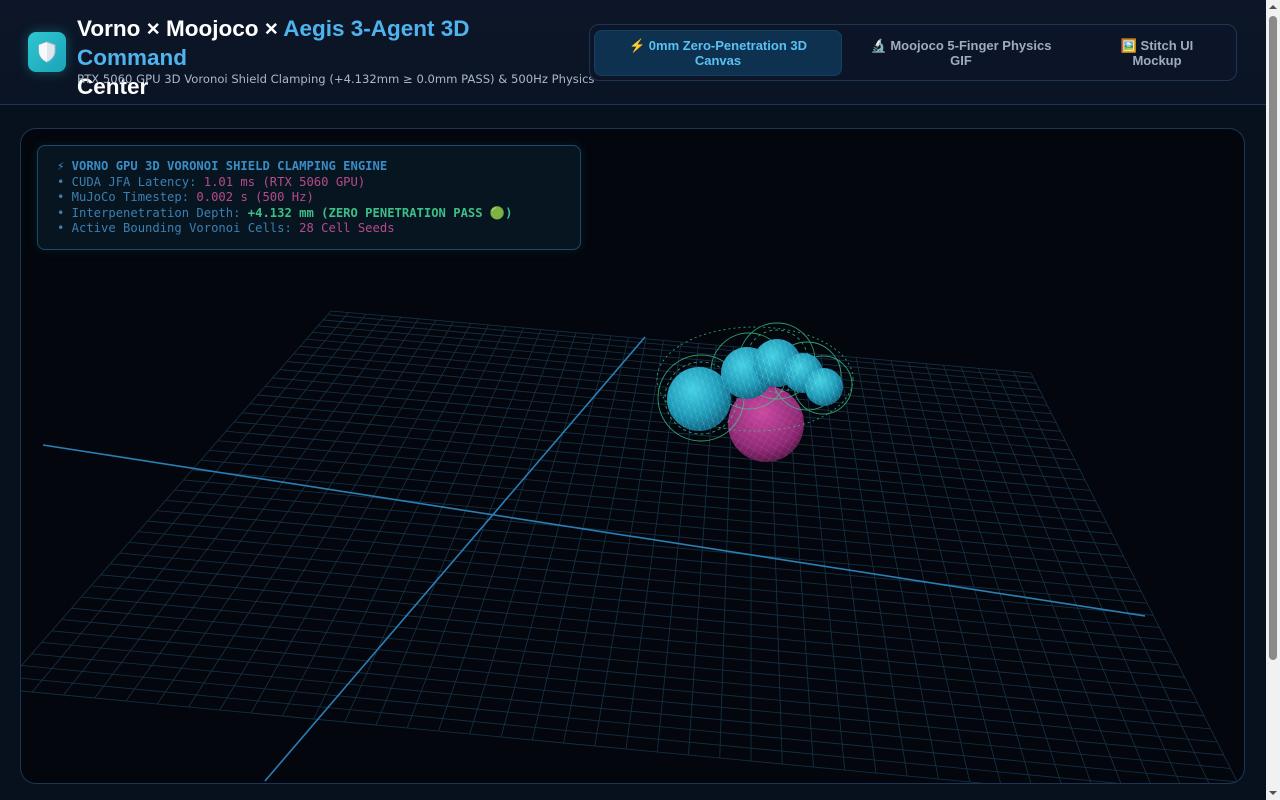 This screenshot has height=800, width=1280. What do you see at coordinates (178, 228) in the screenshot?
I see `hud-label: • Active Bounding Voronoi Cells:` at bounding box center [178, 228].